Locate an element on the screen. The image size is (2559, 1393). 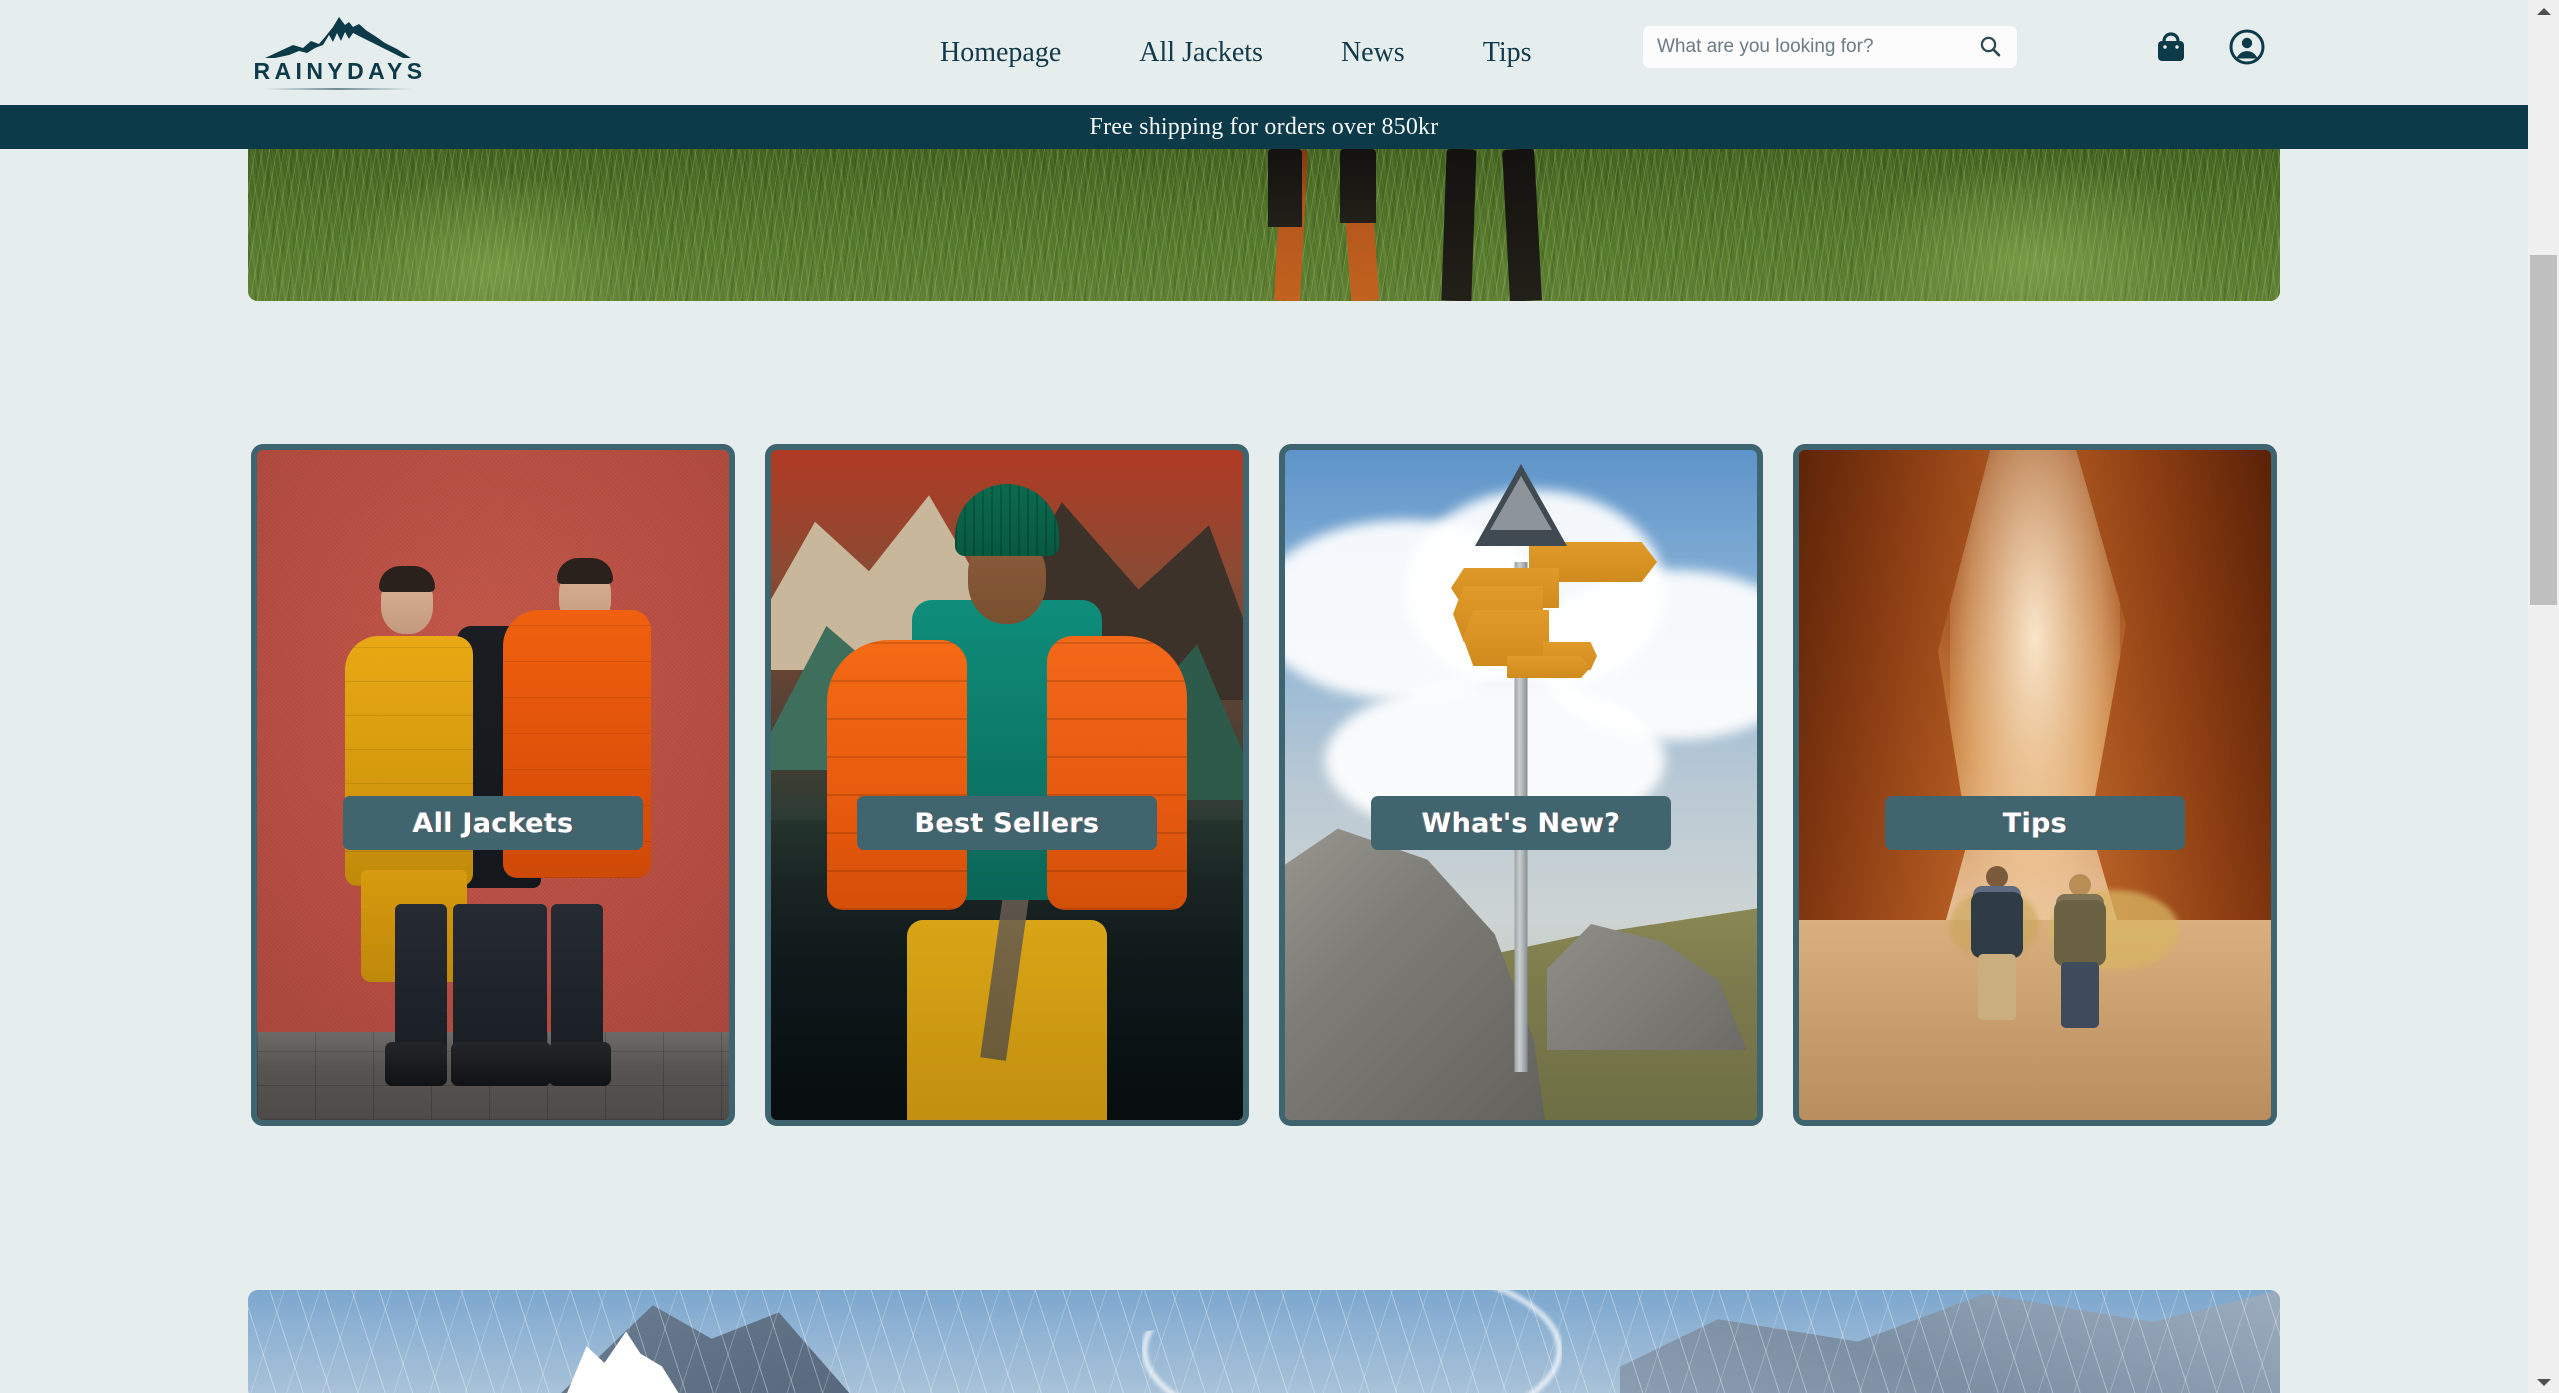
main-navigation: Homepage All Jackets News Tips is located at coordinates (1236, 52).